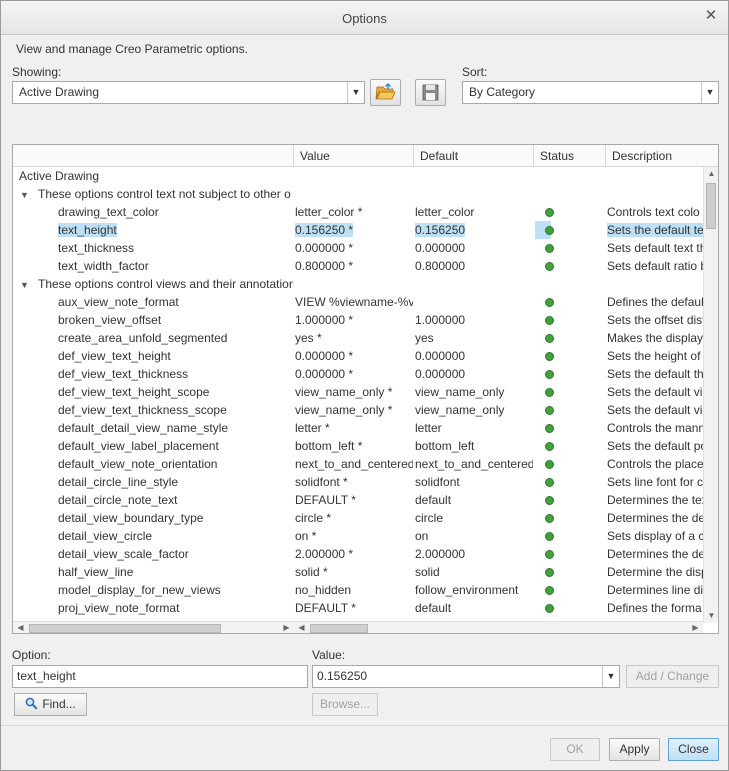  Describe the element at coordinates (634, 749) in the screenshot. I see `apply-button: Apply` at that location.